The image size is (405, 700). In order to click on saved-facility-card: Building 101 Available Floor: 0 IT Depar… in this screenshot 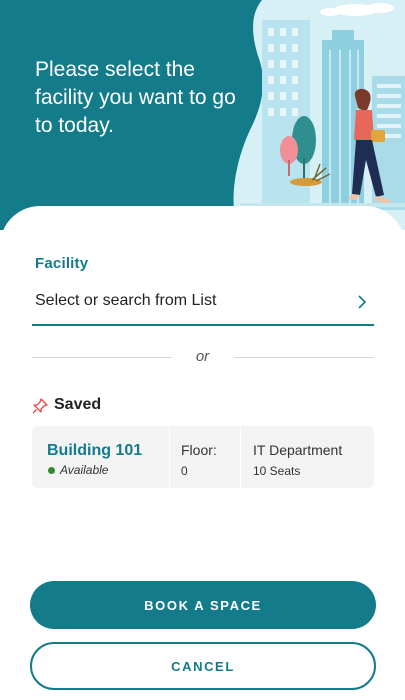, I will do `click(203, 457)`.